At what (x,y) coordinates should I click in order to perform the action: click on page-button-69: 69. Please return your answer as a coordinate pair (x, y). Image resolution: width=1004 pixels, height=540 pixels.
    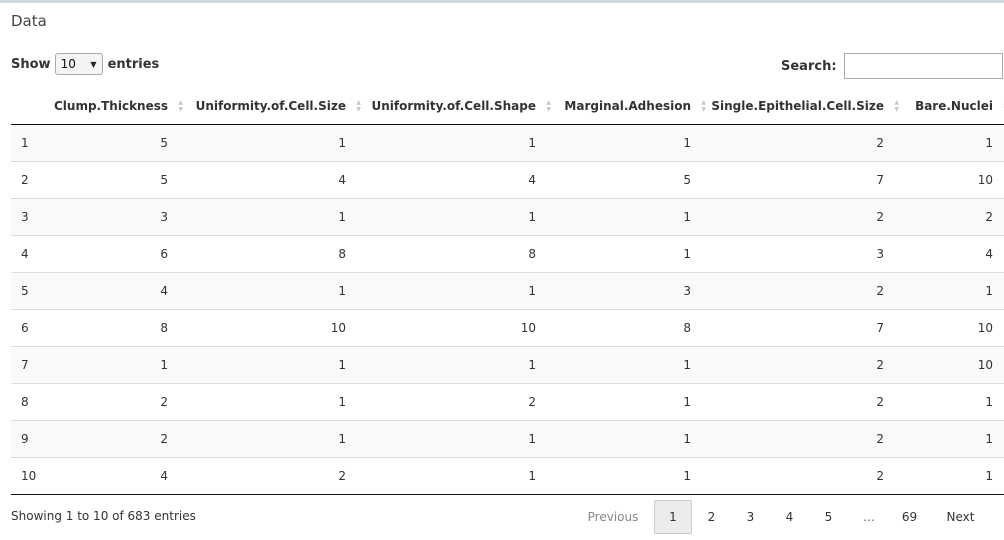
    Looking at the image, I should click on (909, 517).